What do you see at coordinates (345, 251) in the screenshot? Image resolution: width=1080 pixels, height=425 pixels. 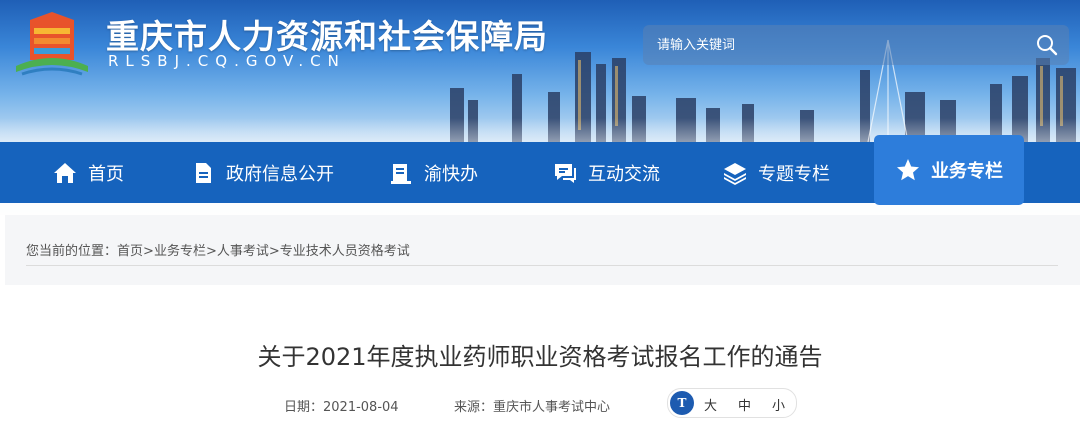 I see `breadcrumb-link-professional-exam: 专业技术人员资格考试` at bounding box center [345, 251].